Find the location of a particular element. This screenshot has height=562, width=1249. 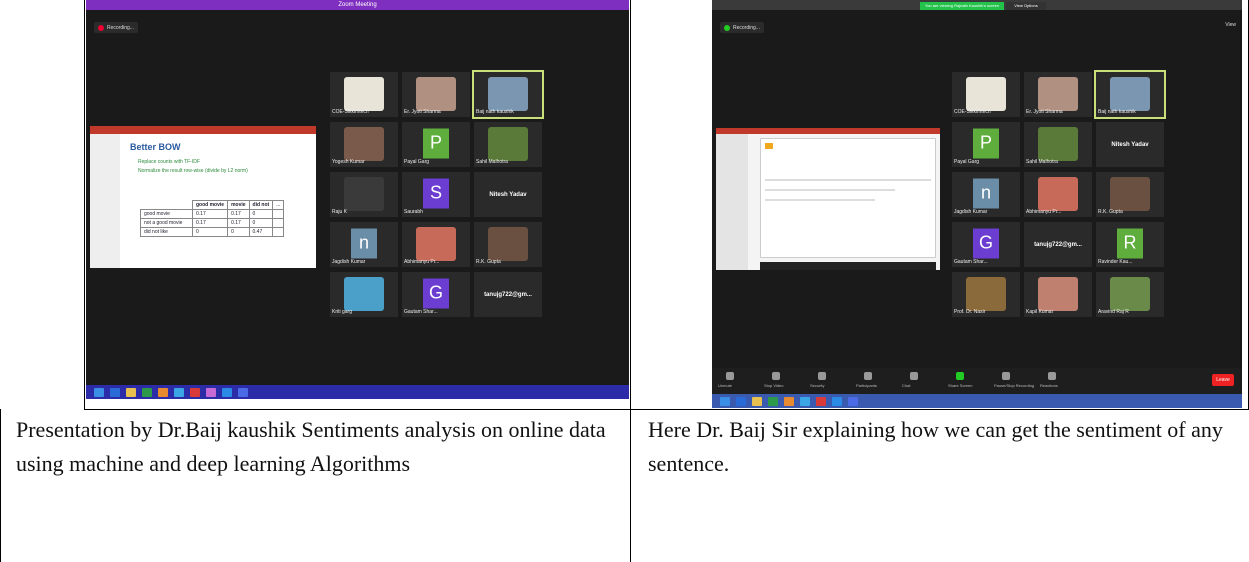

participant-tile: Kapil Kumar is located at coordinates (1058, 294).